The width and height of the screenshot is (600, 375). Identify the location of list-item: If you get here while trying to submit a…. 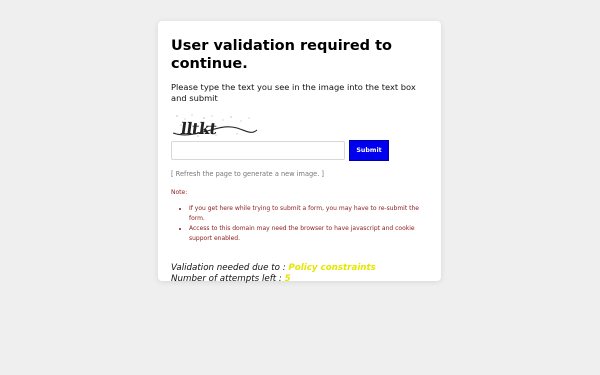
(308, 214).